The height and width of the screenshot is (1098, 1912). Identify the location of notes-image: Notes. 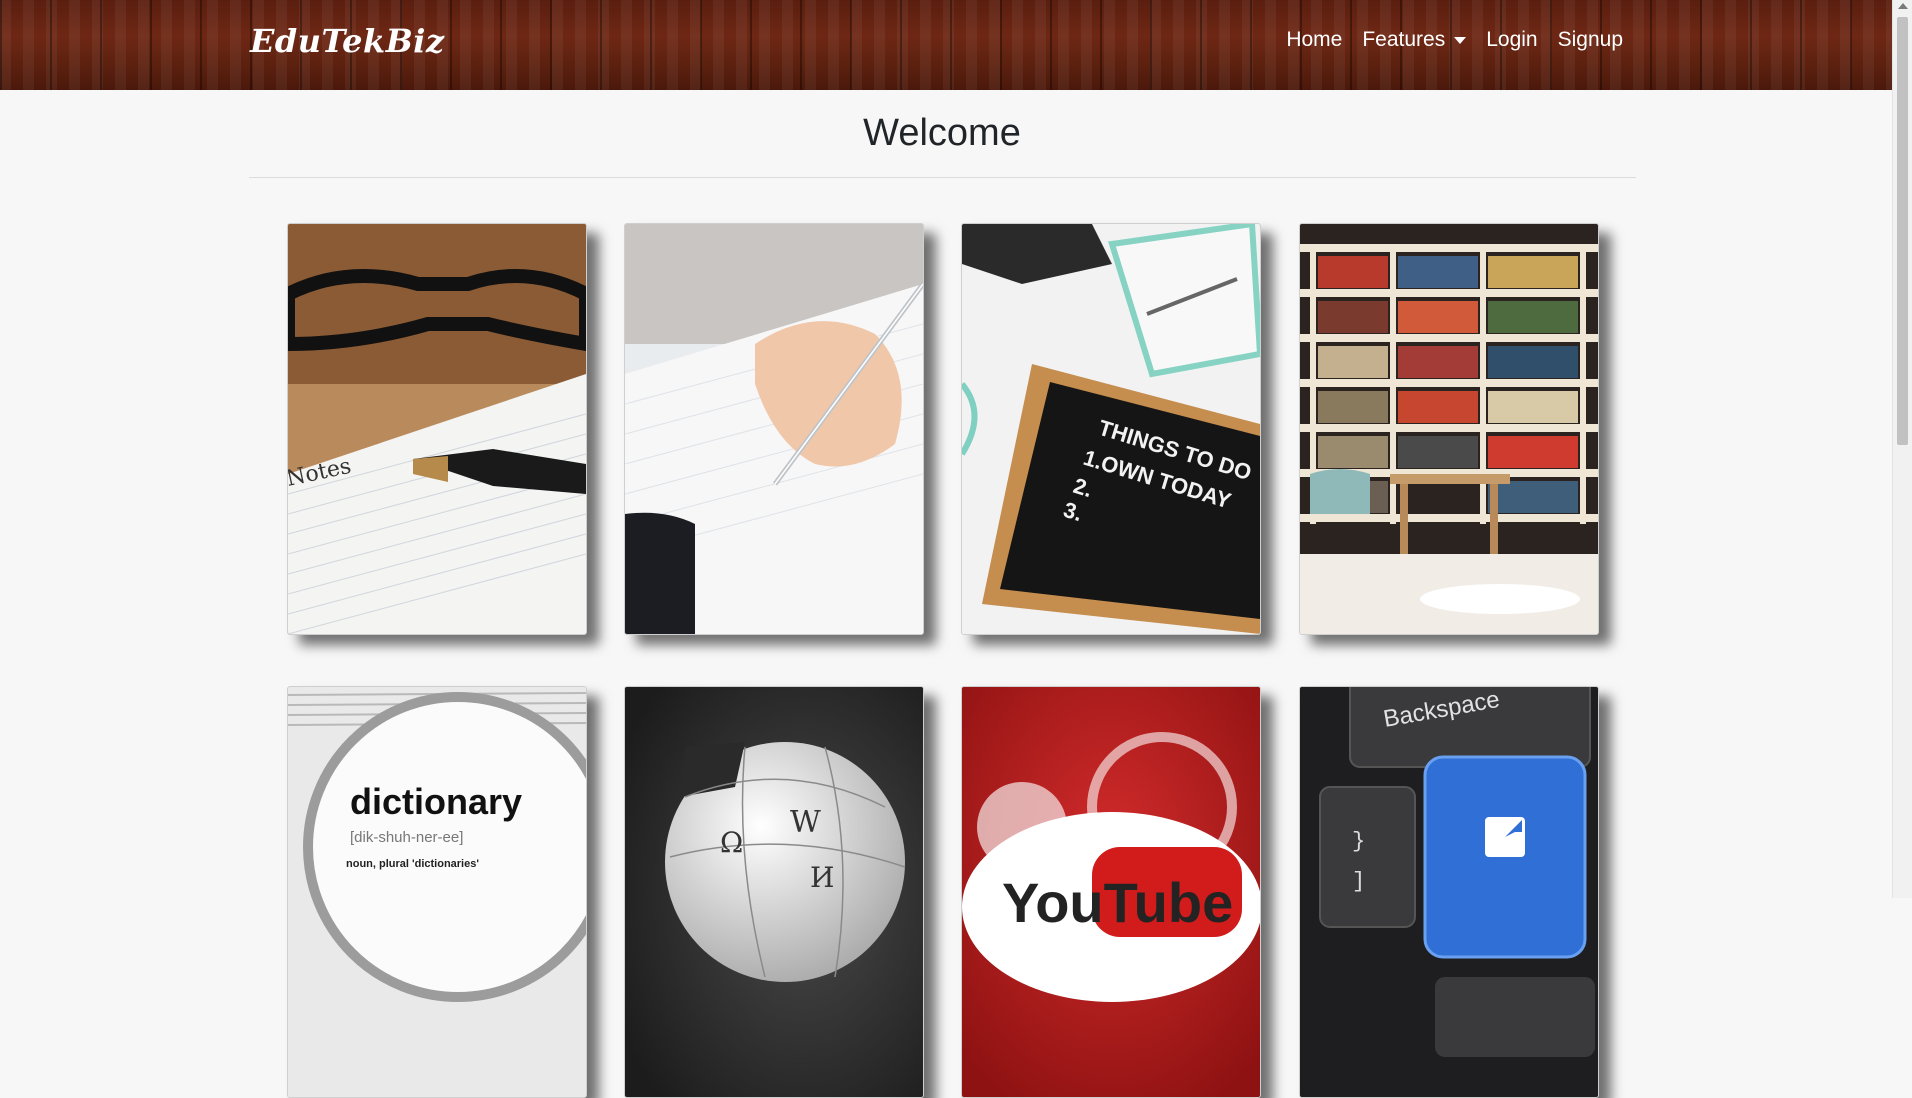
(437, 429).